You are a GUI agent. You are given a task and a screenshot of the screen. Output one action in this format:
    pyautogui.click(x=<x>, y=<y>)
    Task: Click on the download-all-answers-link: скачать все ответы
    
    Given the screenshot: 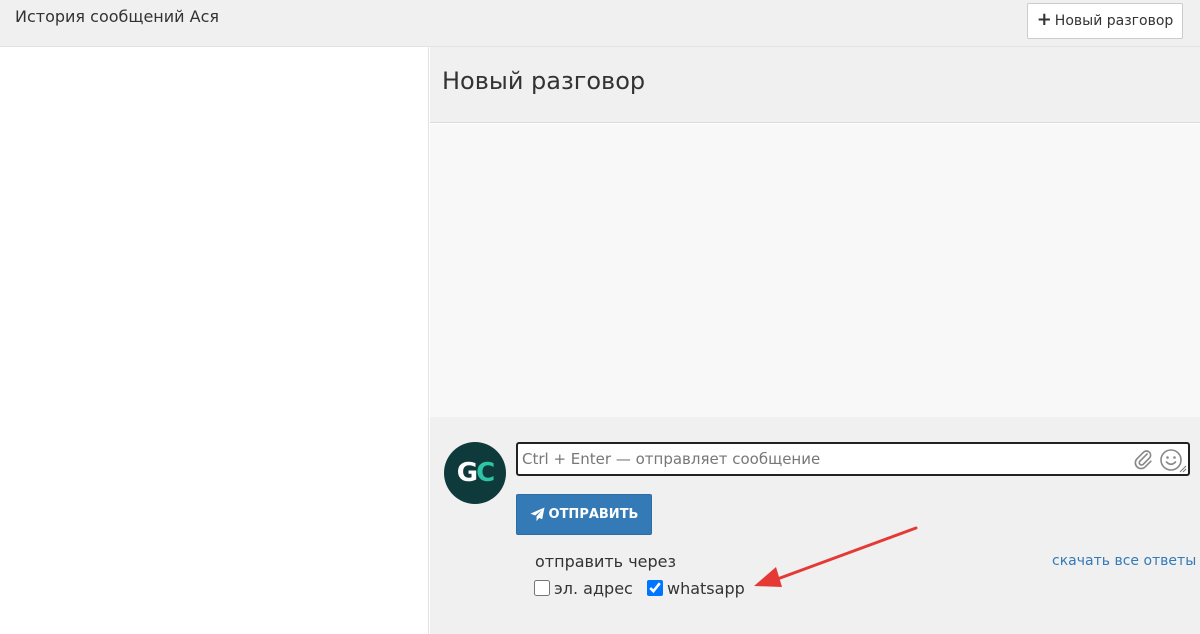 What is the action you would take?
    pyautogui.click(x=1124, y=561)
    